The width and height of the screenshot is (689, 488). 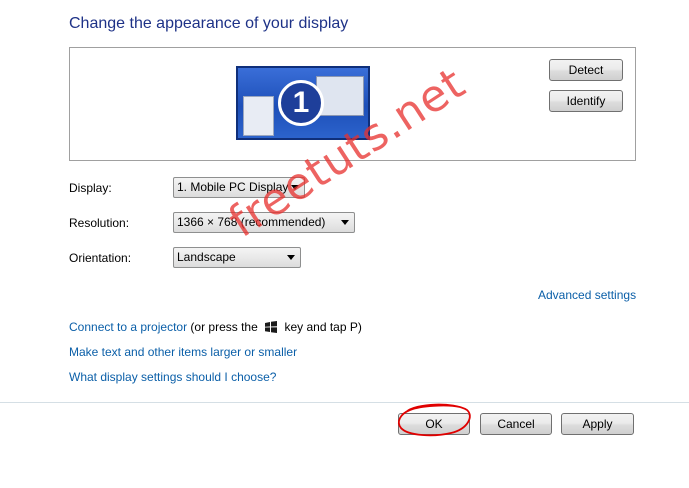 What do you see at coordinates (587, 295) in the screenshot?
I see `advanced-settings-link: Advanced settings` at bounding box center [587, 295].